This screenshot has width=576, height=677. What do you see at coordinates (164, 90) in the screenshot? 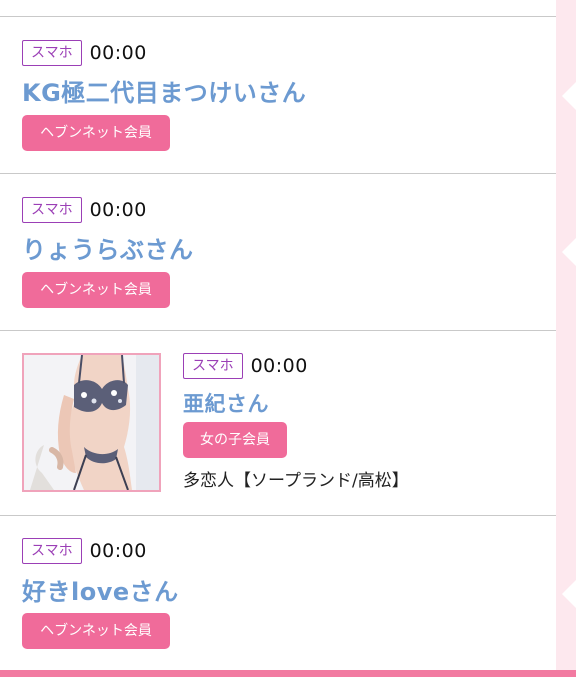
I see `user-name-link: KG極二代目まつけいさん` at bounding box center [164, 90].